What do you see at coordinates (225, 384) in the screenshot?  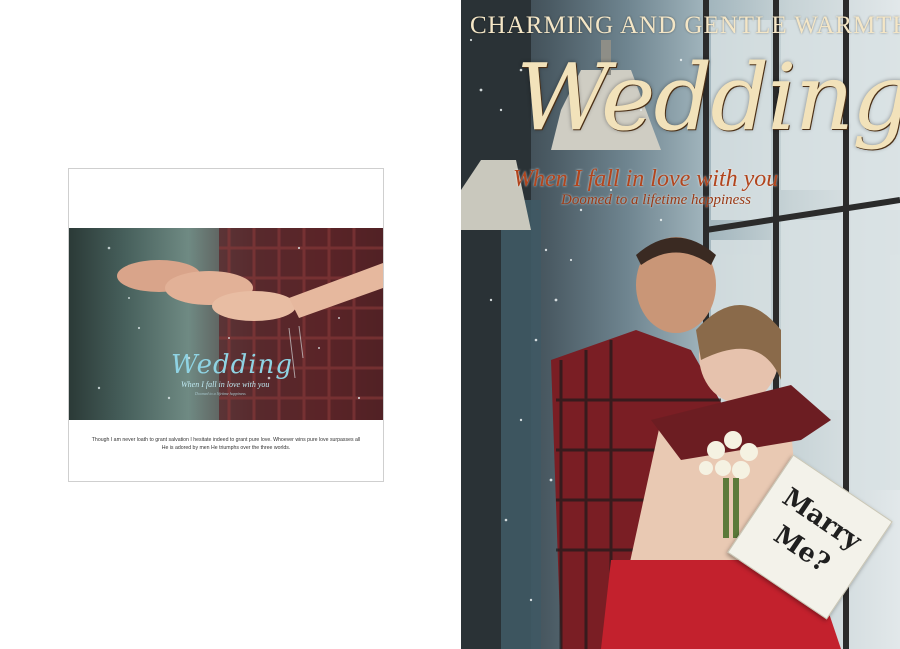 I see `left-logo-subtitle: When I fall in love with you` at bounding box center [225, 384].